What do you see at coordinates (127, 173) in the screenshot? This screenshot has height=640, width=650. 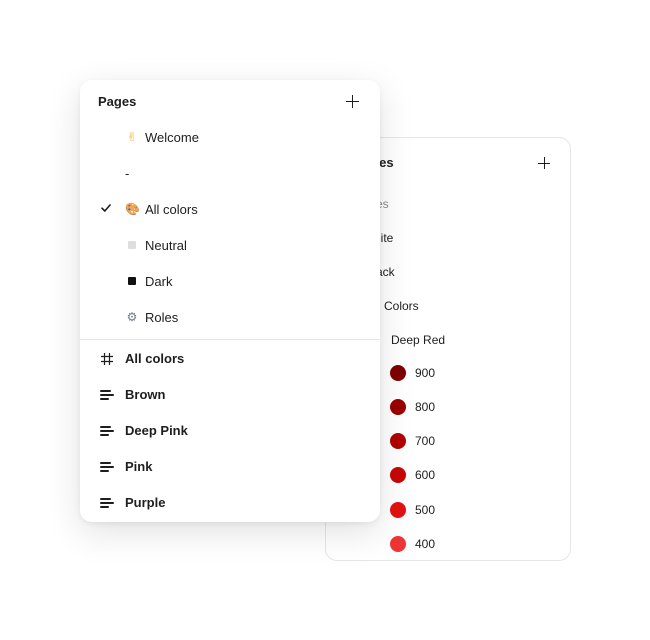 I see `page-label: -` at bounding box center [127, 173].